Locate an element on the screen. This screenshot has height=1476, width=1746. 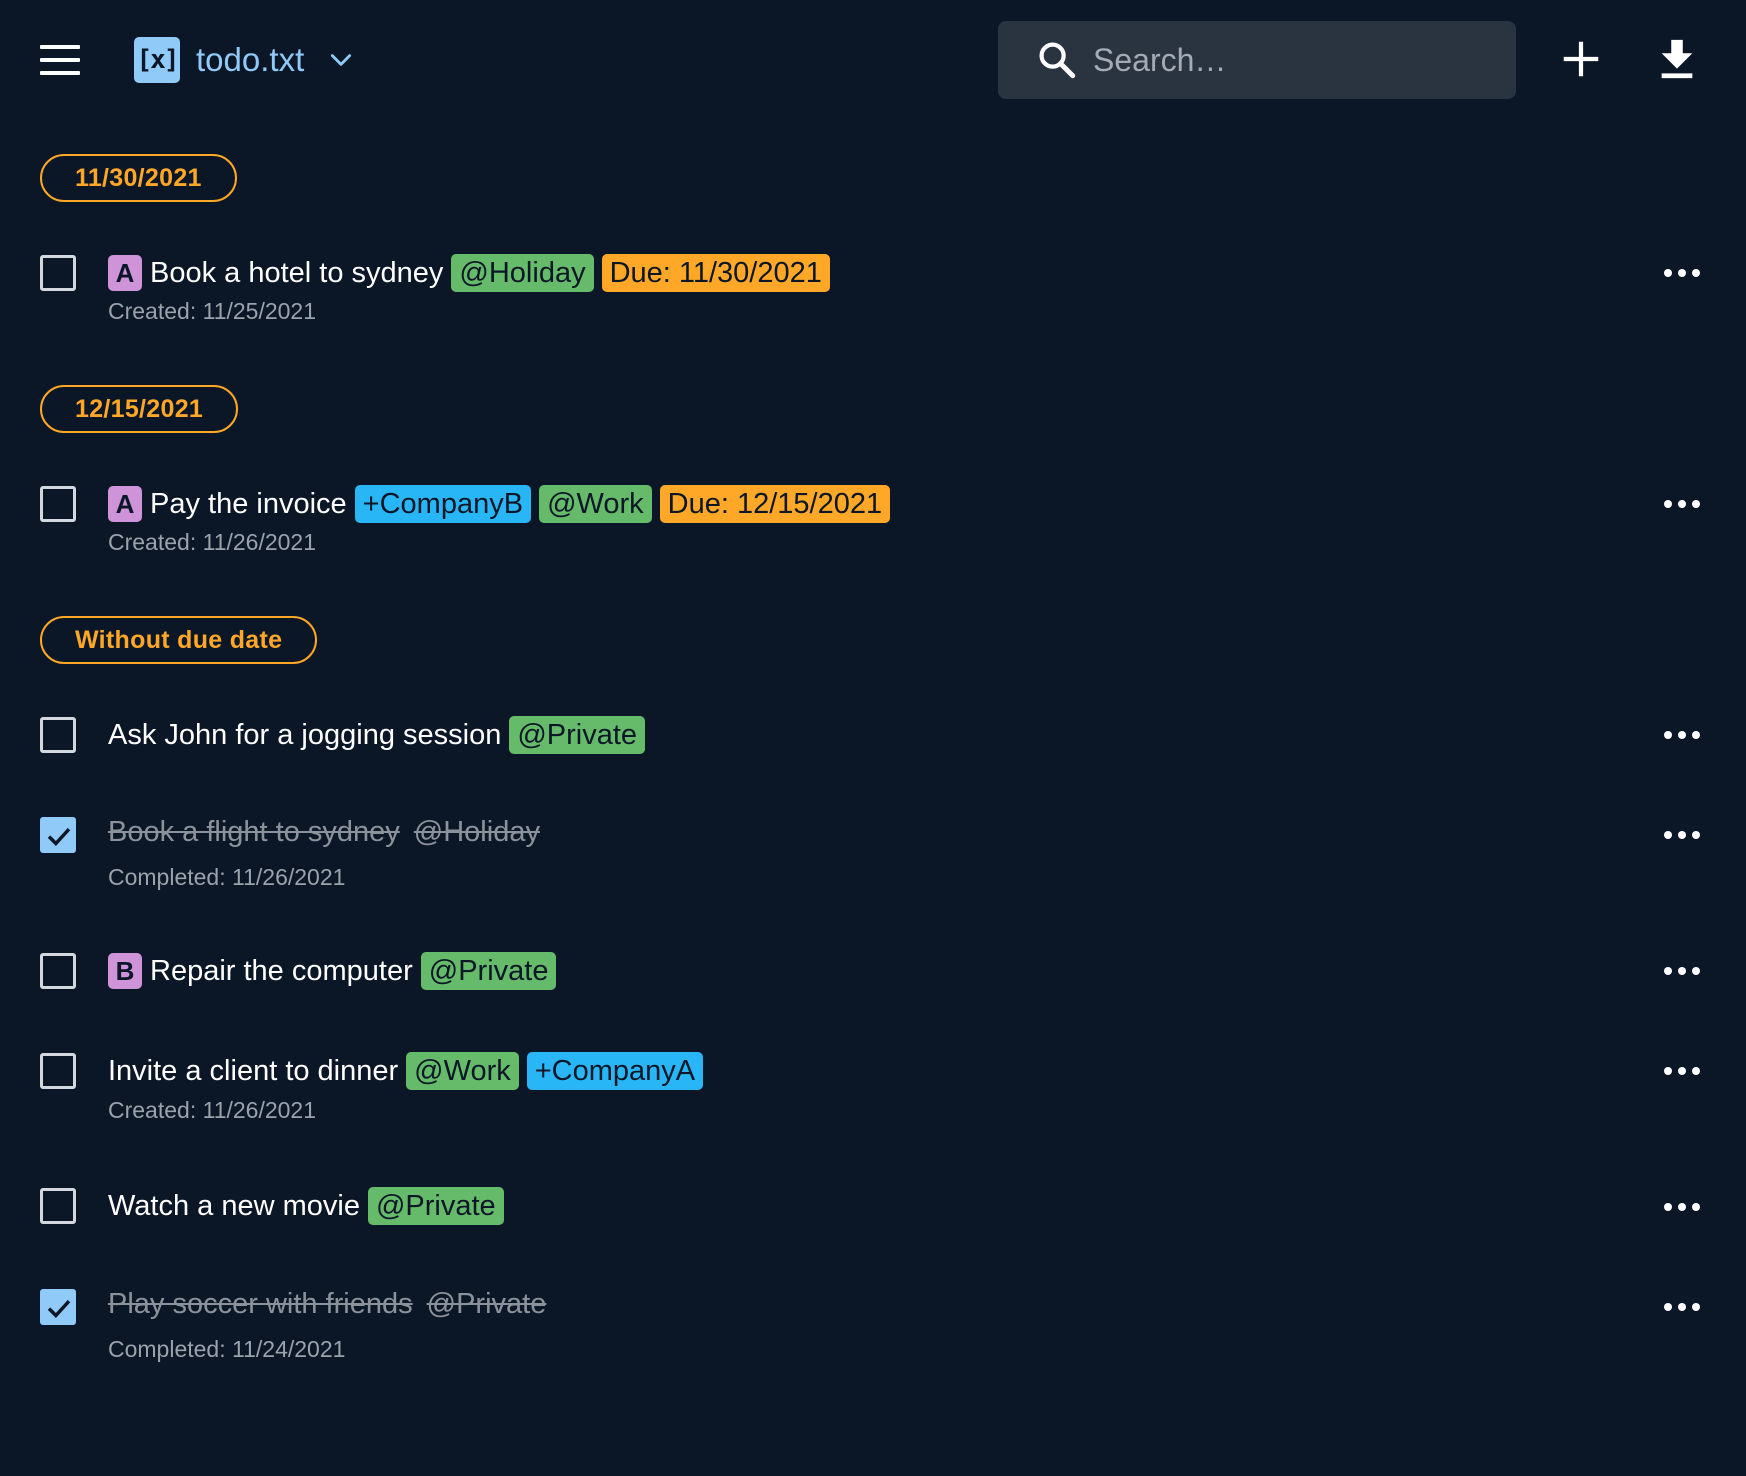
plus-icon is located at coordinates (1581, 59).